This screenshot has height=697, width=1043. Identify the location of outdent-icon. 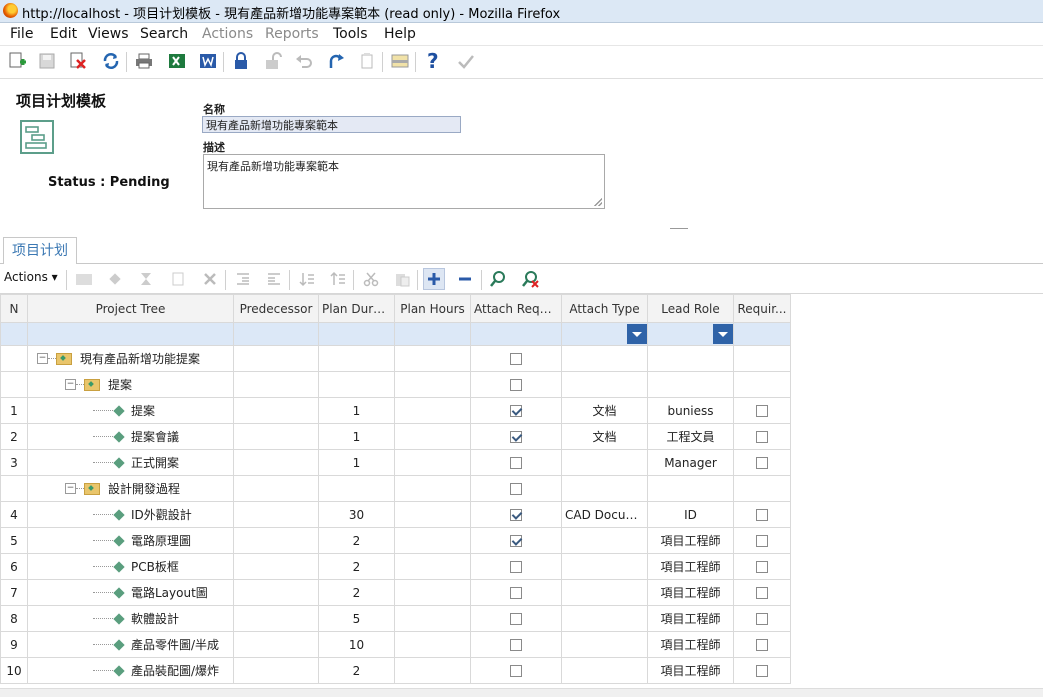
(243, 279).